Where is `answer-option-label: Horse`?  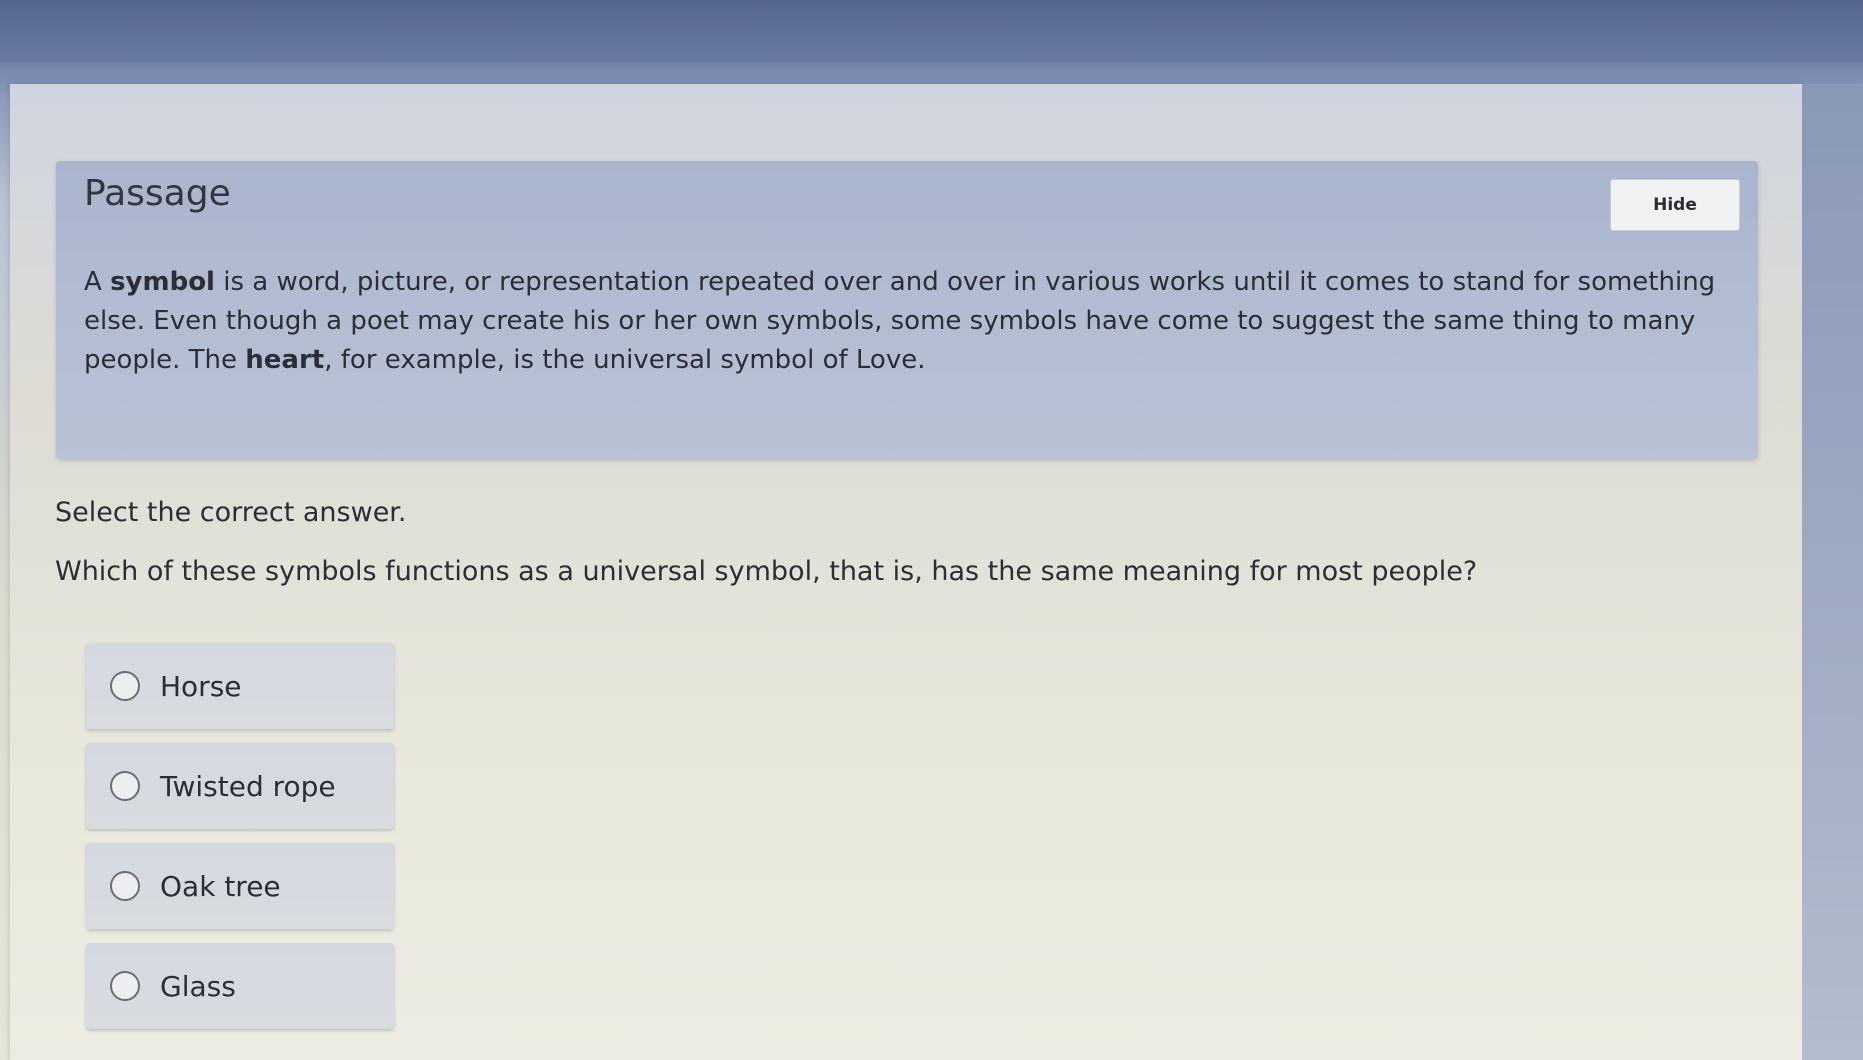 answer-option-label: Horse is located at coordinates (201, 686).